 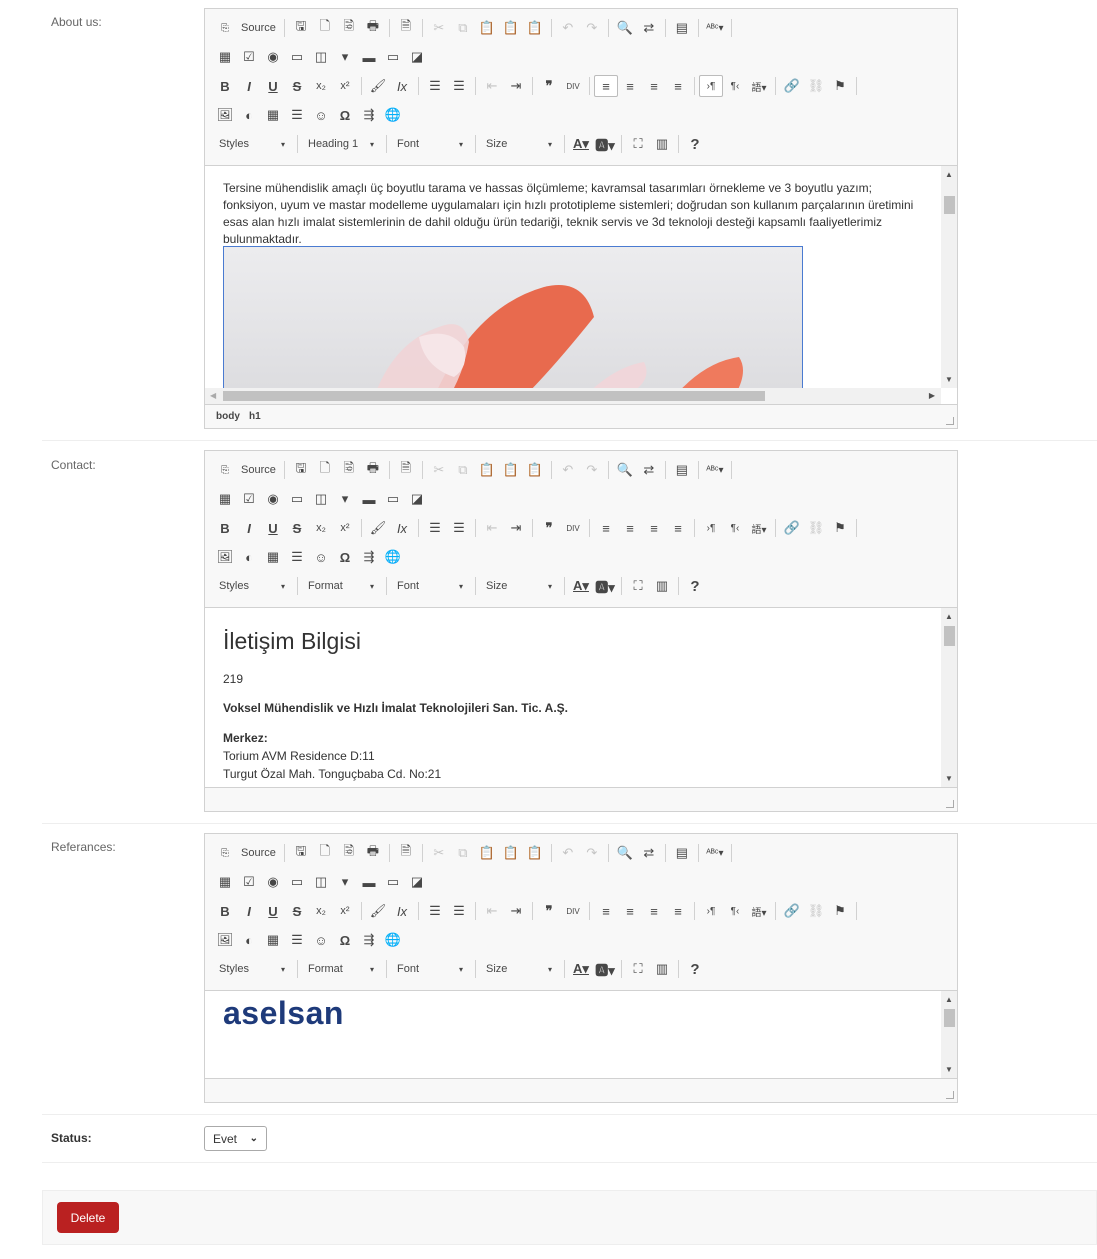 What do you see at coordinates (373, 28) in the screenshot?
I see `print-icon: 🖶` at bounding box center [373, 28].